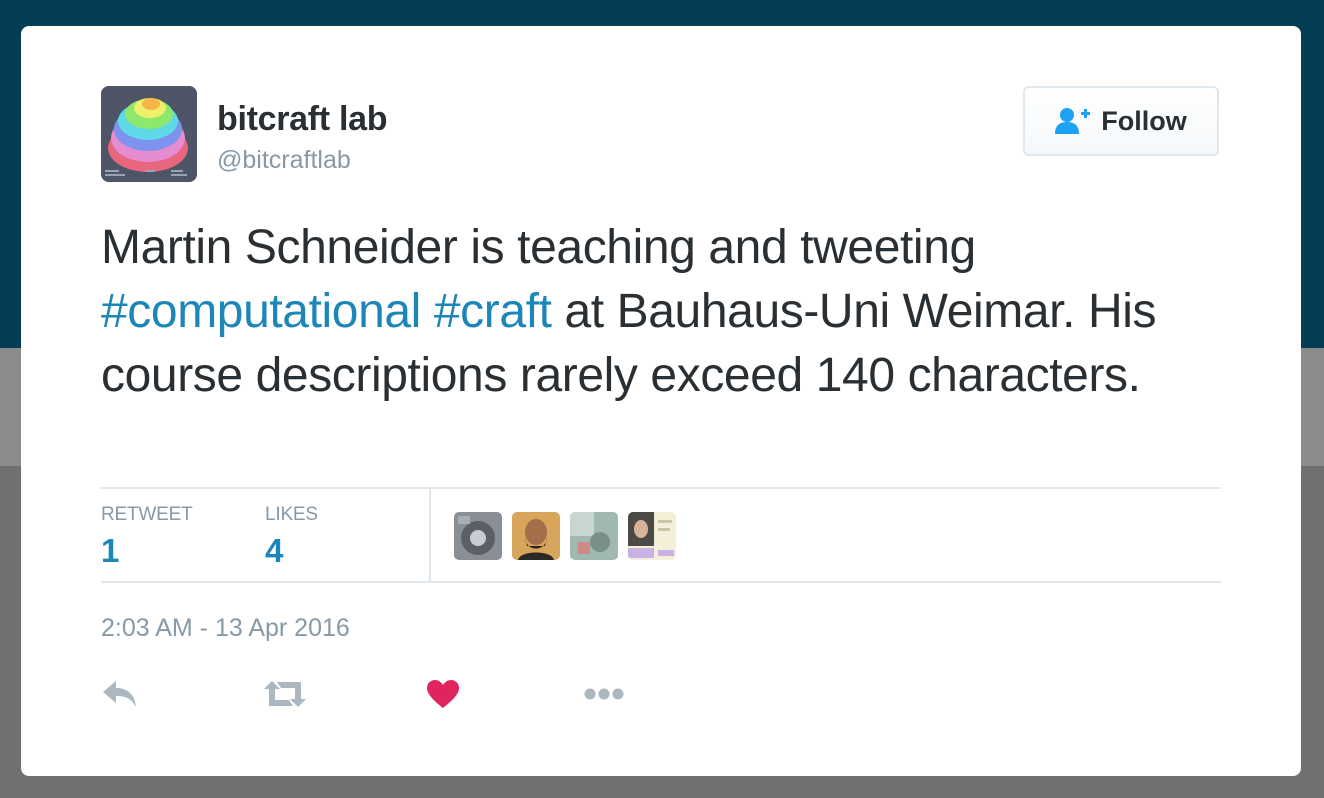 This screenshot has height=798, width=1324. Describe the element at coordinates (427, 311) in the screenshot. I see `tweet-text-segment` at that location.